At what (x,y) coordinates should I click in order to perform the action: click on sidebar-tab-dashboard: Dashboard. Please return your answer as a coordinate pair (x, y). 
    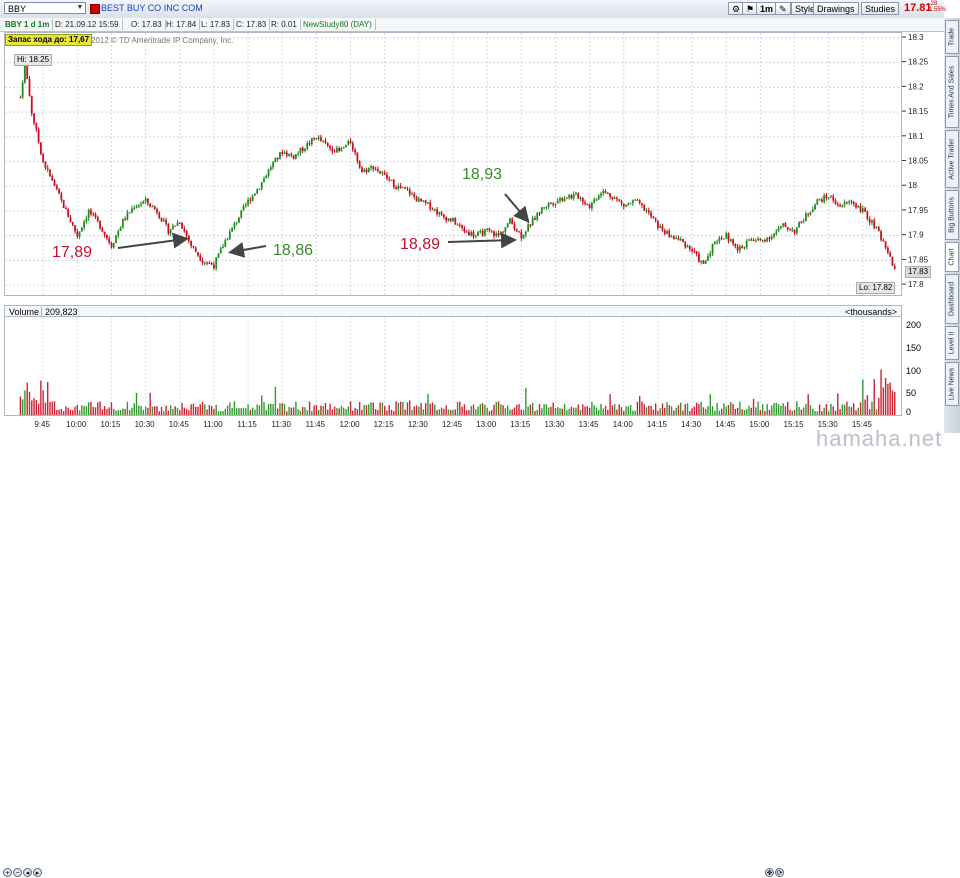
    Looking at the image, I should click on (952, 299).